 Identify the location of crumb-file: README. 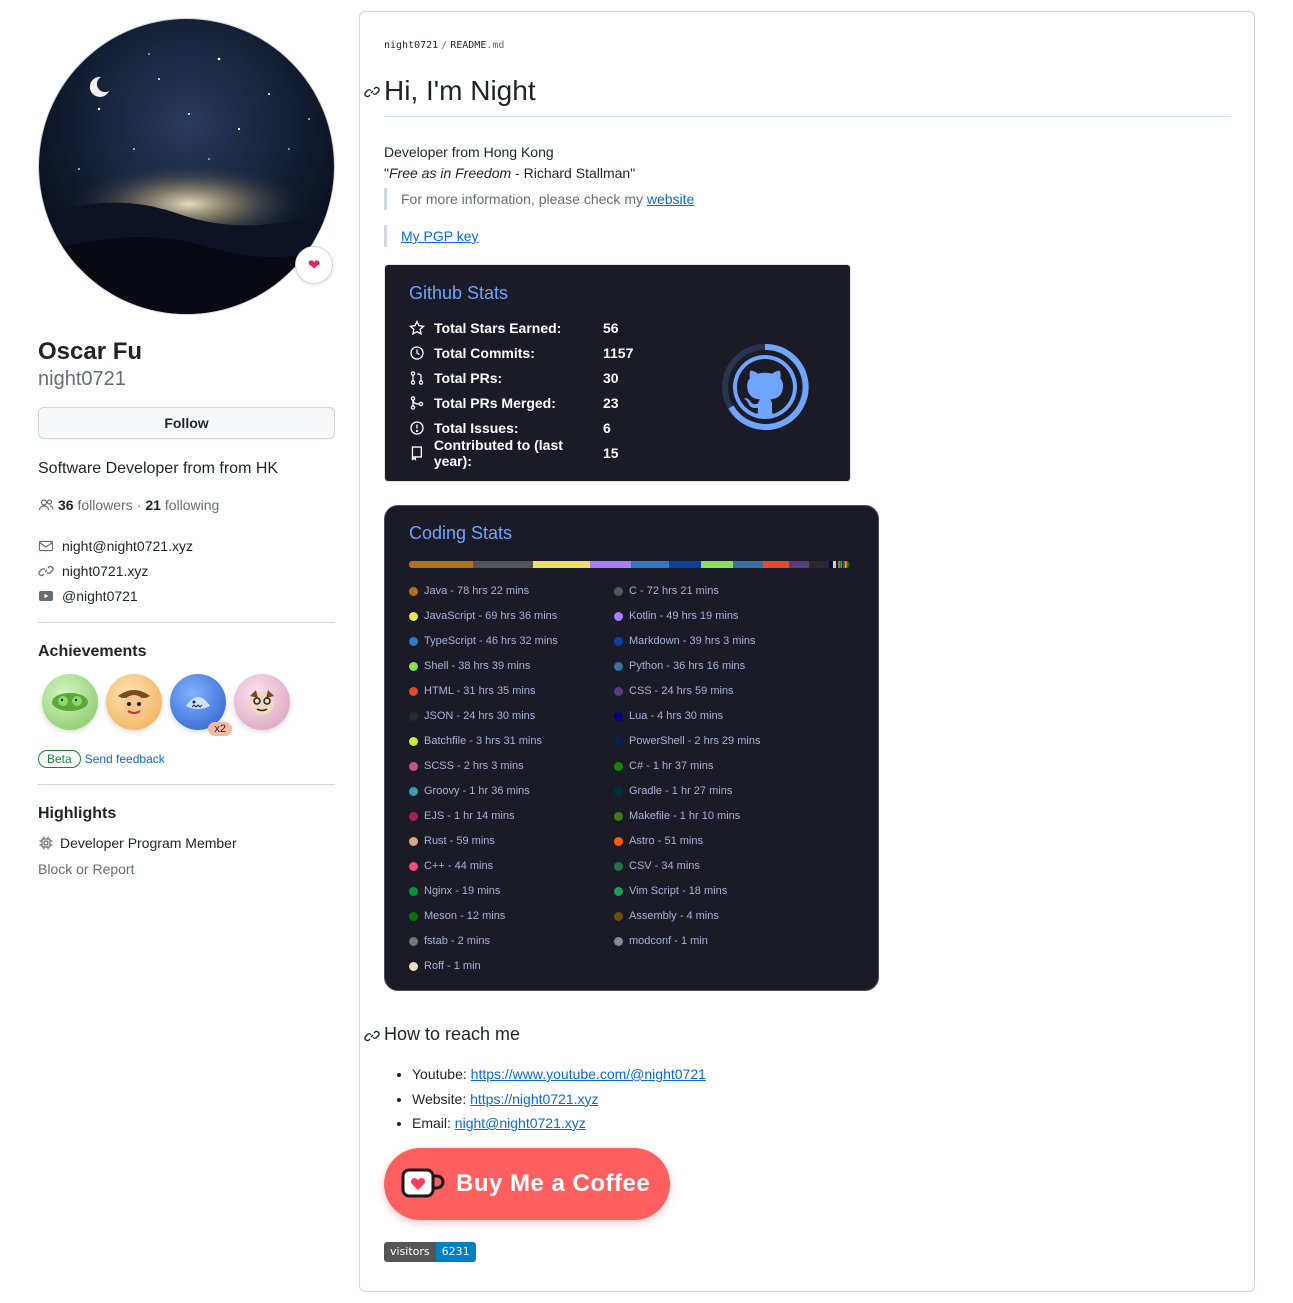
(468, 45).